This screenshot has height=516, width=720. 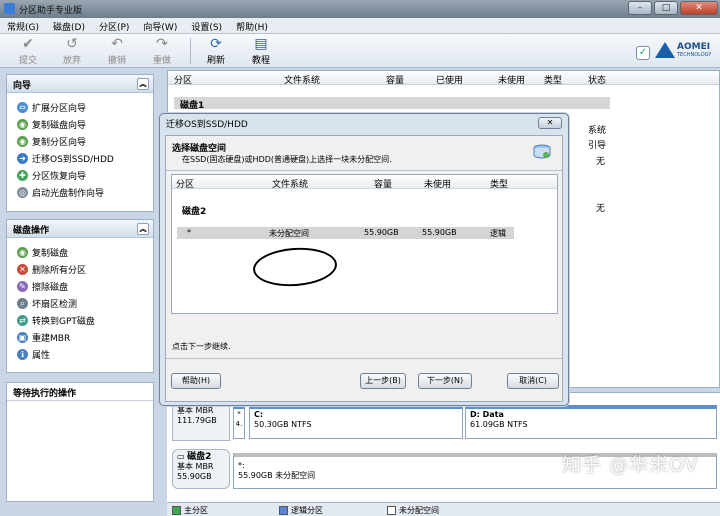 What do you see at coordinates (80, 229) in the screenshot?
I see `disk-ops-header: 磁盘操作 ︽` at bounding box center [80, 229].